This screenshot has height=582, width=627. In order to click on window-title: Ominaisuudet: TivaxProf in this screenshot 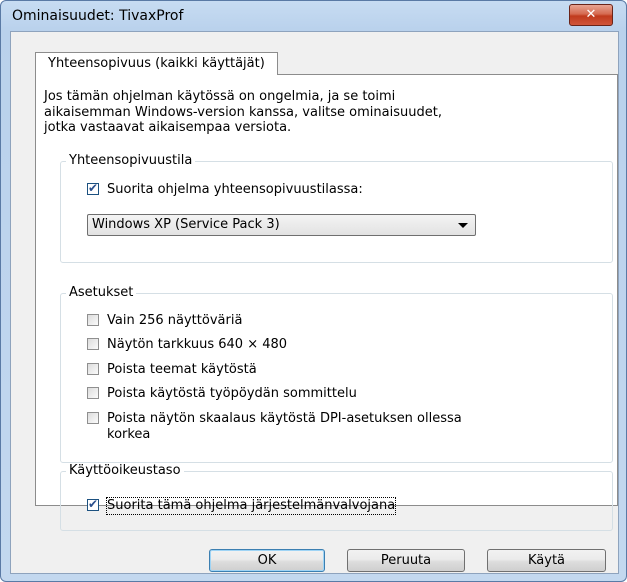, I will do `click(98, 16)`.